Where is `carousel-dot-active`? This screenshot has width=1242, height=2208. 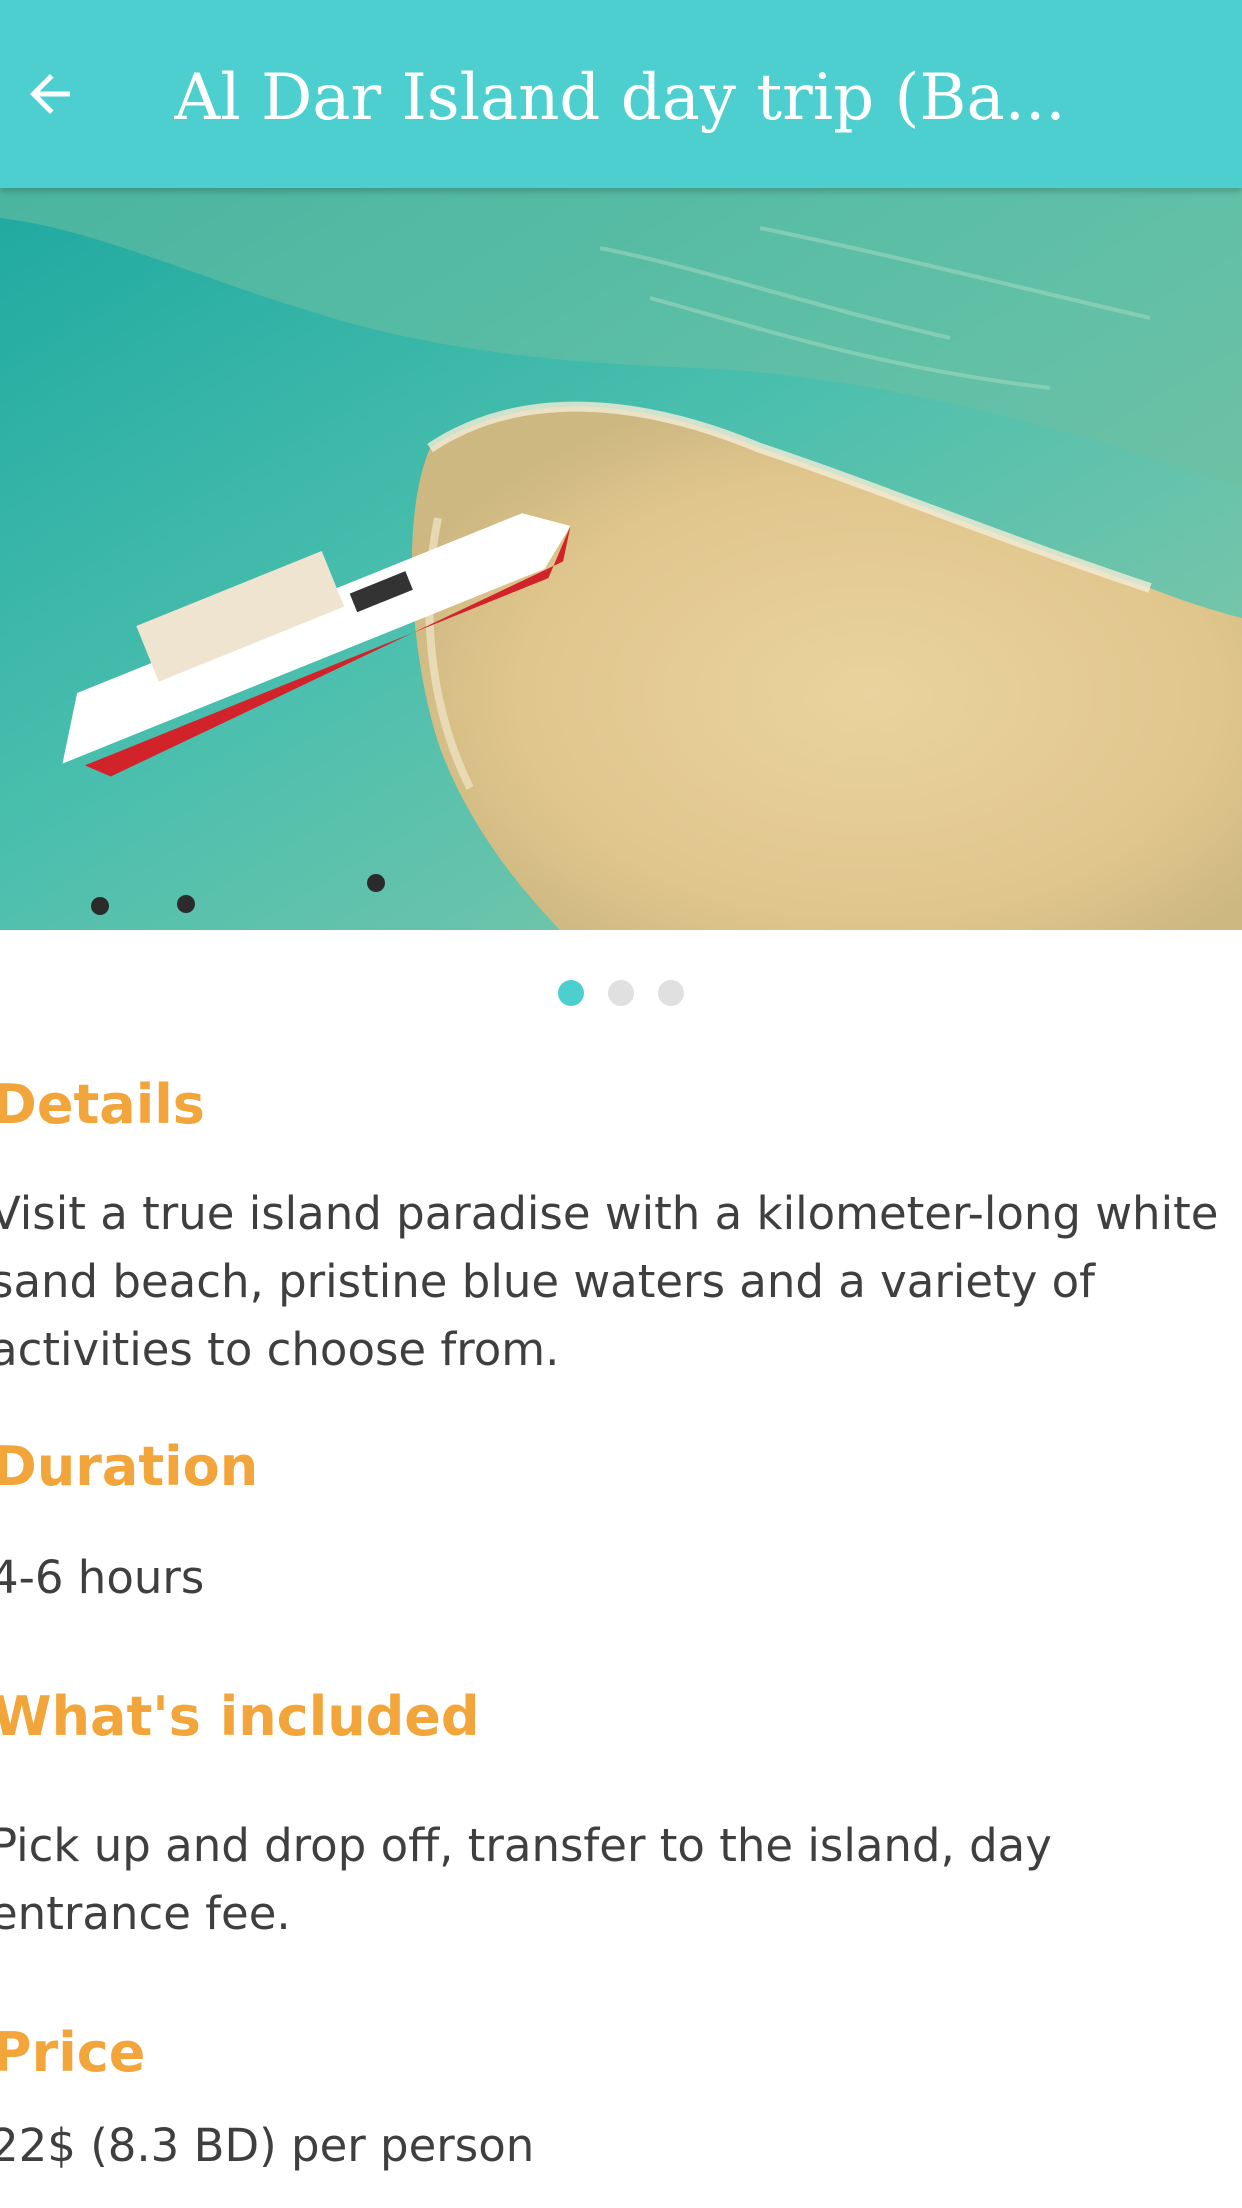
carousel-dot-active is located at coordinates (571, 993).